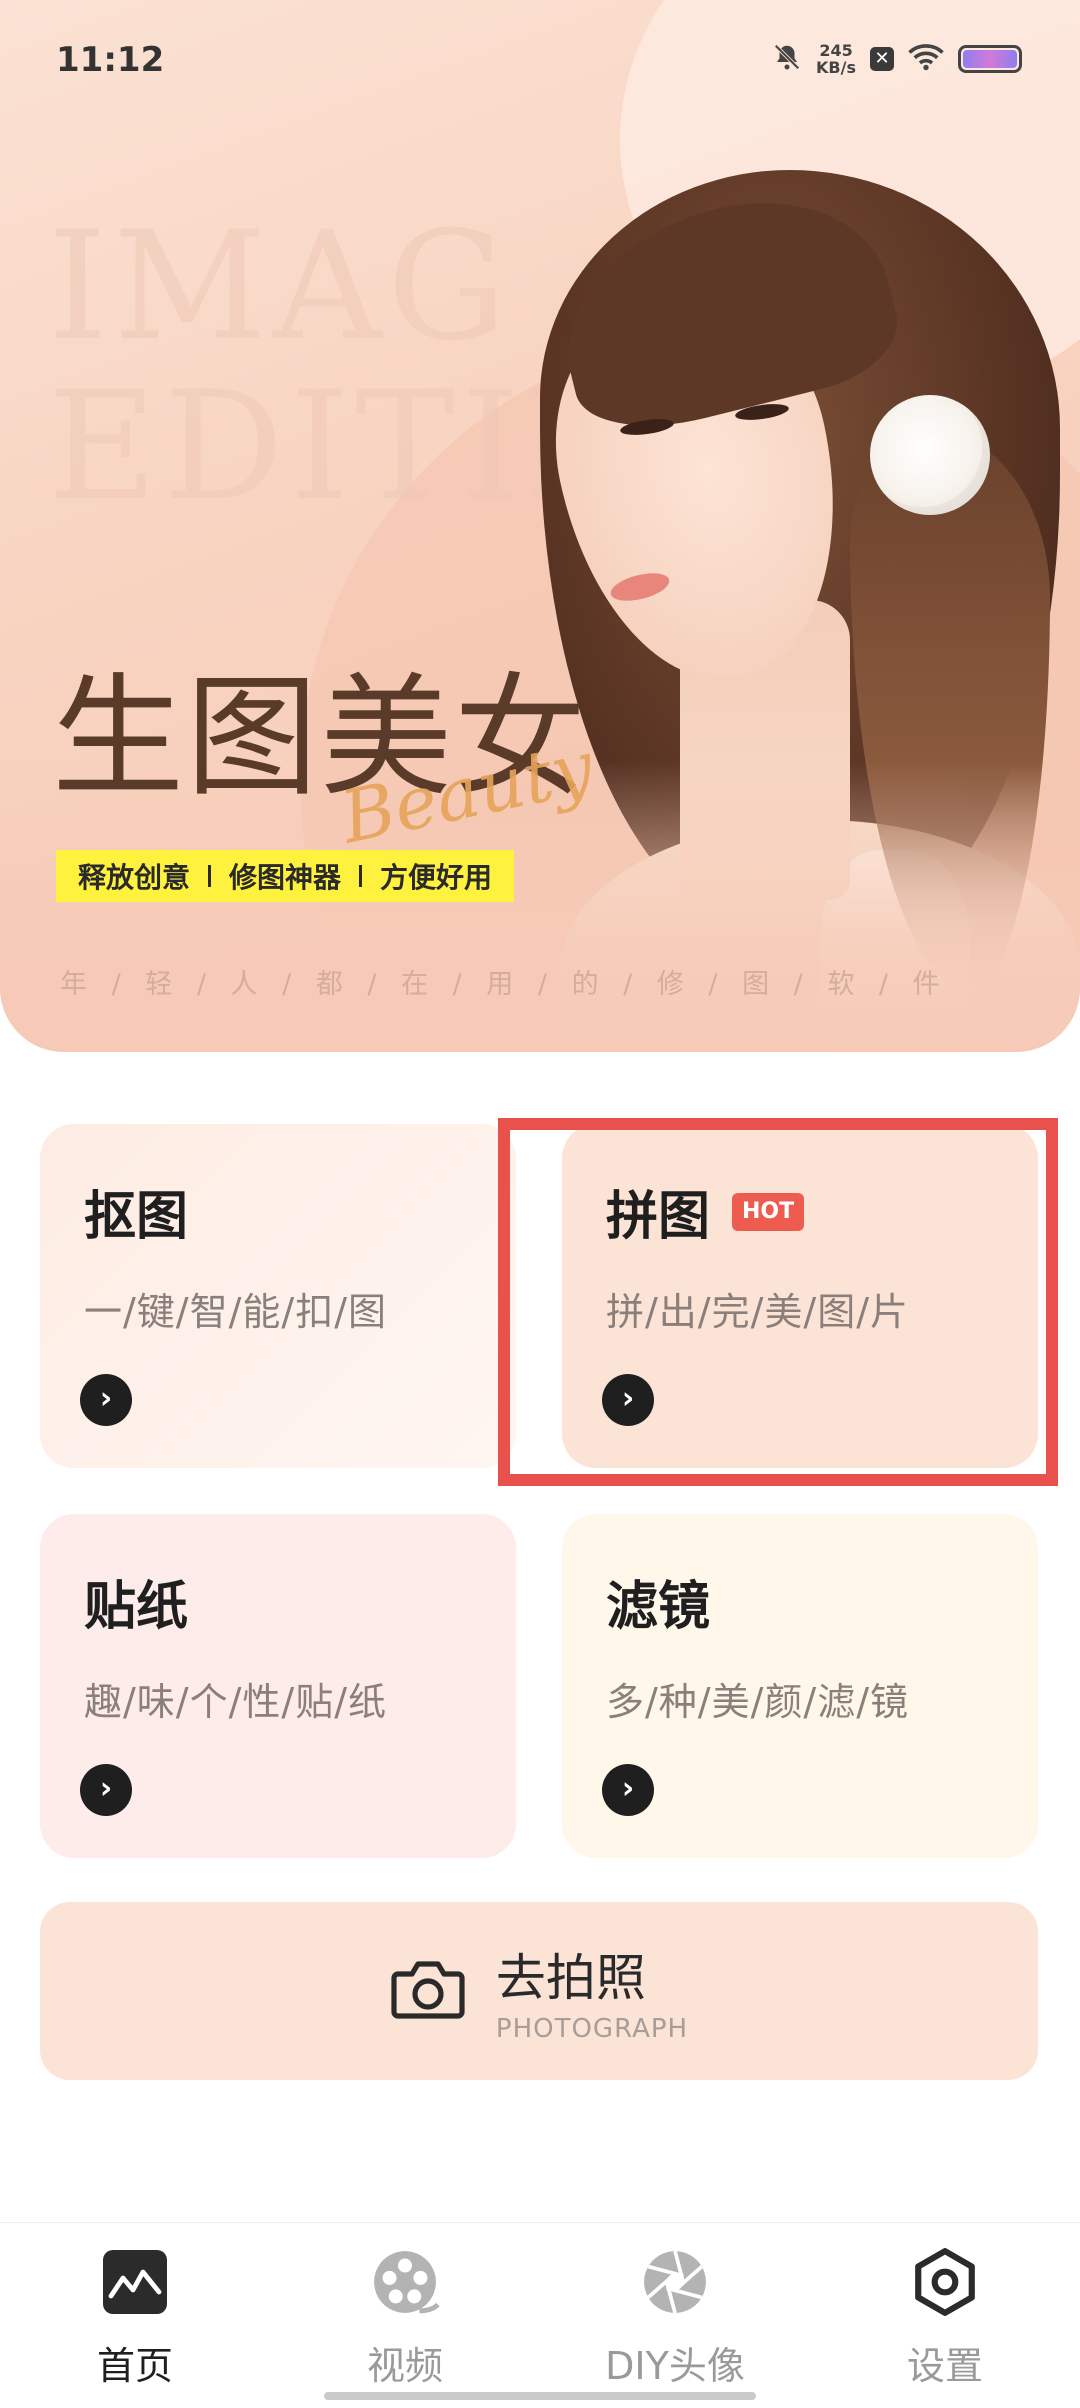  What do you see at coordinates (768, 1211) in the screenshot?
I see `hot-badge: HOT` at bounding box center [768, 1211].